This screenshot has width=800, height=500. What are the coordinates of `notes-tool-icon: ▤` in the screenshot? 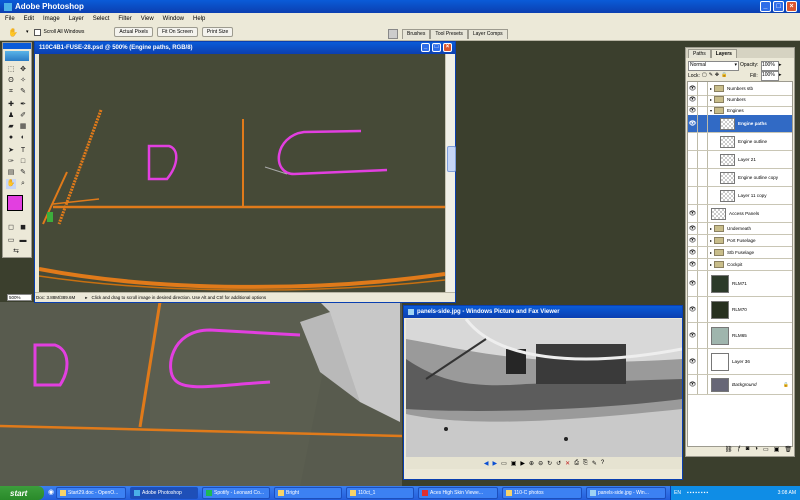 It's located at (11, 173).